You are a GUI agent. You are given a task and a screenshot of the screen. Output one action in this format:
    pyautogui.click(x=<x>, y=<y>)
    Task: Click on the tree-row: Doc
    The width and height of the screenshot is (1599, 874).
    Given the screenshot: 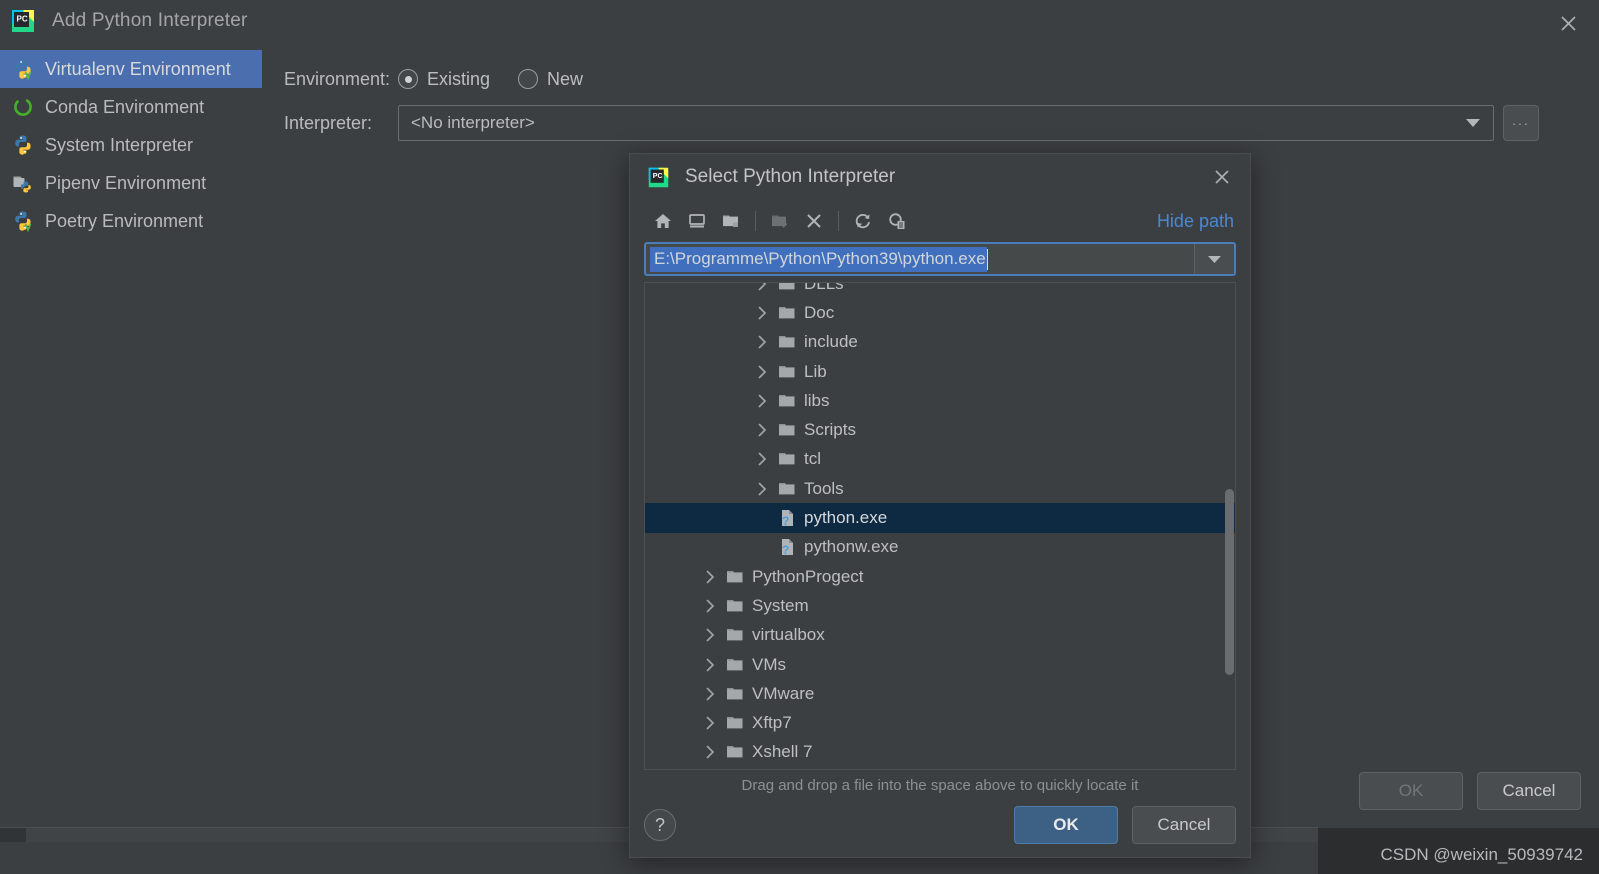 What is the action you would take?
    pyautogui.click(x=940, y=312)
    